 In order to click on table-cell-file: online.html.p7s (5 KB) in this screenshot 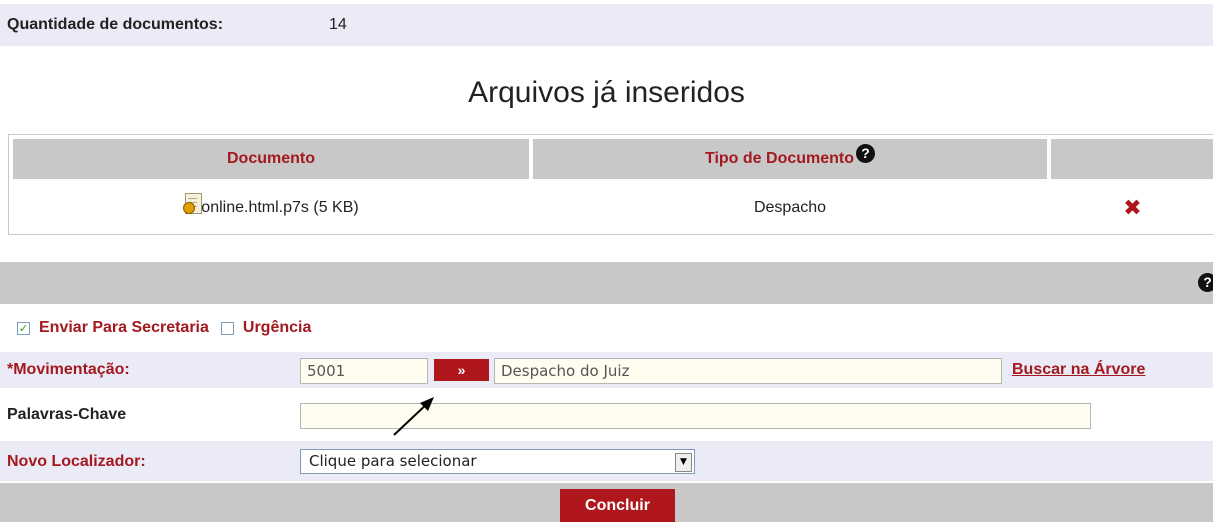, I will do `click(271, 208)`.